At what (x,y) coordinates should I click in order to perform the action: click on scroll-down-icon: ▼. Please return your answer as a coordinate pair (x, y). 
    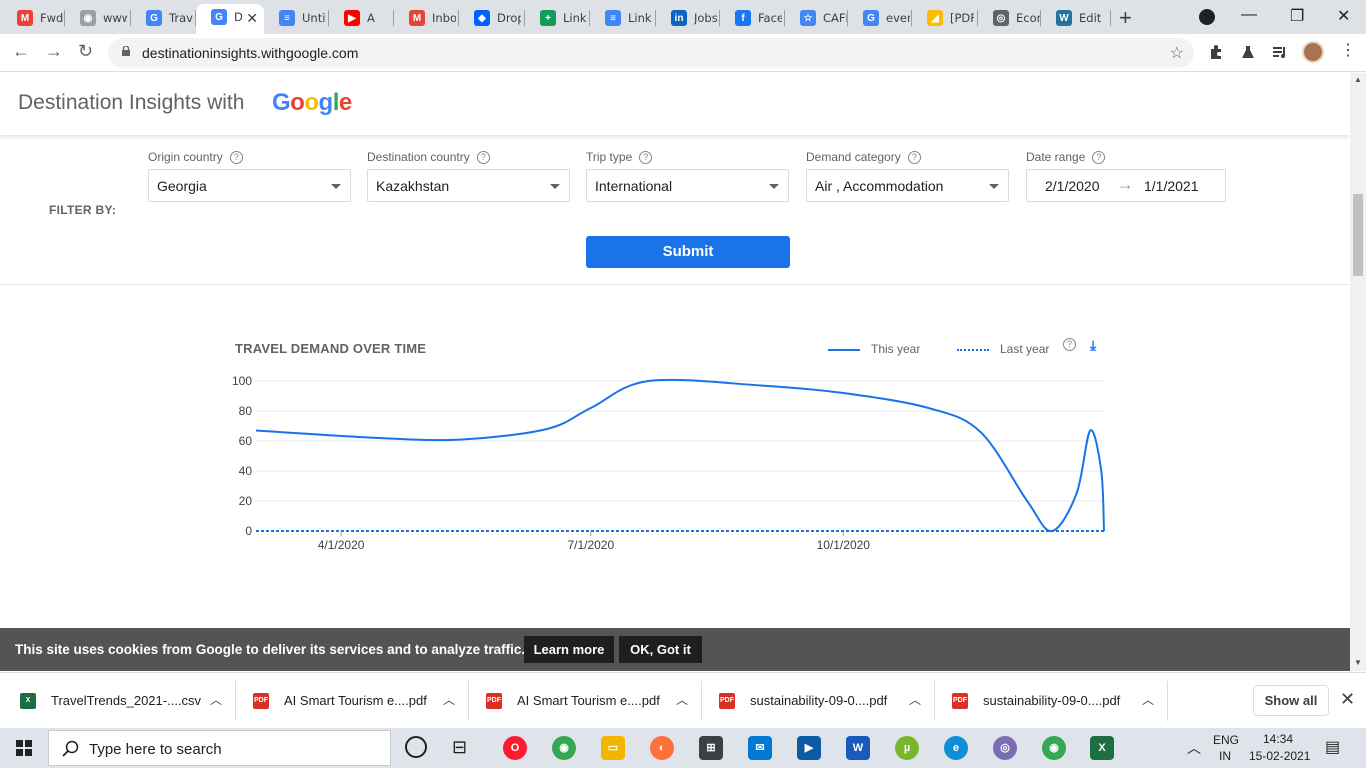
    Looking at the image, I should click on (1358, 662).